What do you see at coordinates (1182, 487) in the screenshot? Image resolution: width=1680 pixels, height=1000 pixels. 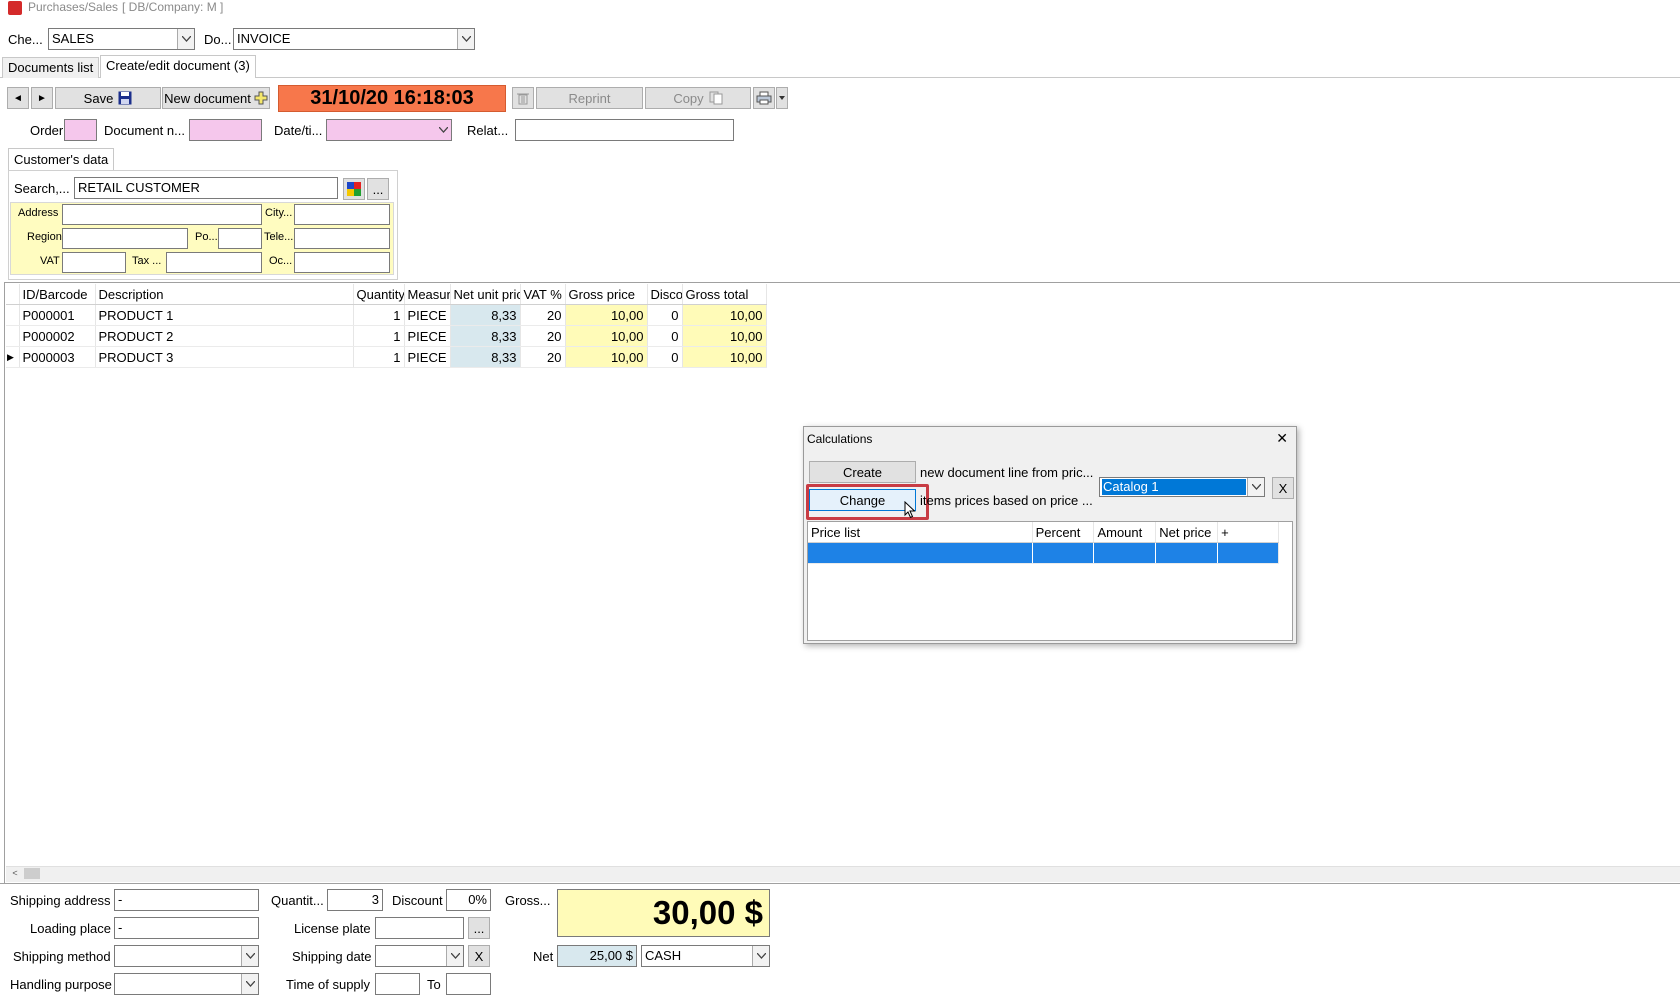 I see `catalog-select: Catalog 1` at bounding box center [1182, 487].